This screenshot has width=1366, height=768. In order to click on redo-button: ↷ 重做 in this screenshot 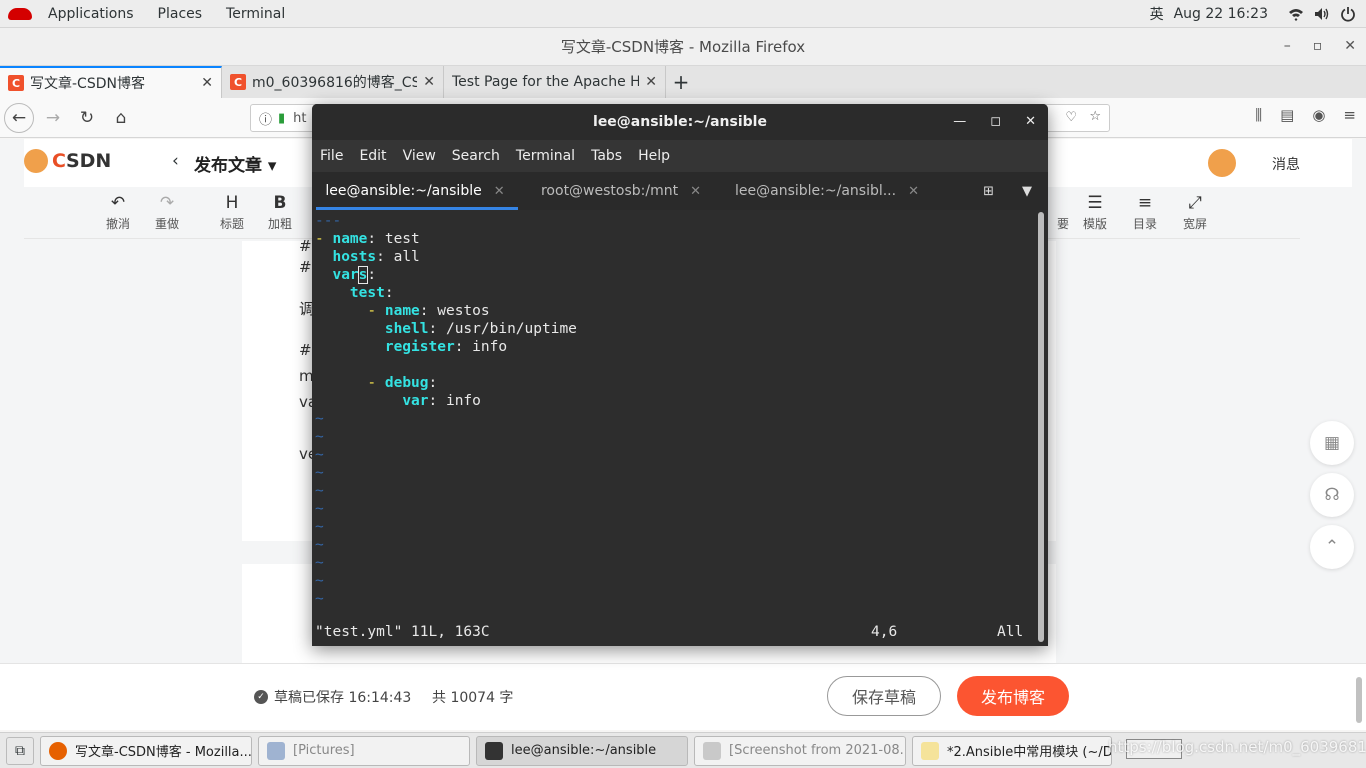, I will do `click(167, 212)`.